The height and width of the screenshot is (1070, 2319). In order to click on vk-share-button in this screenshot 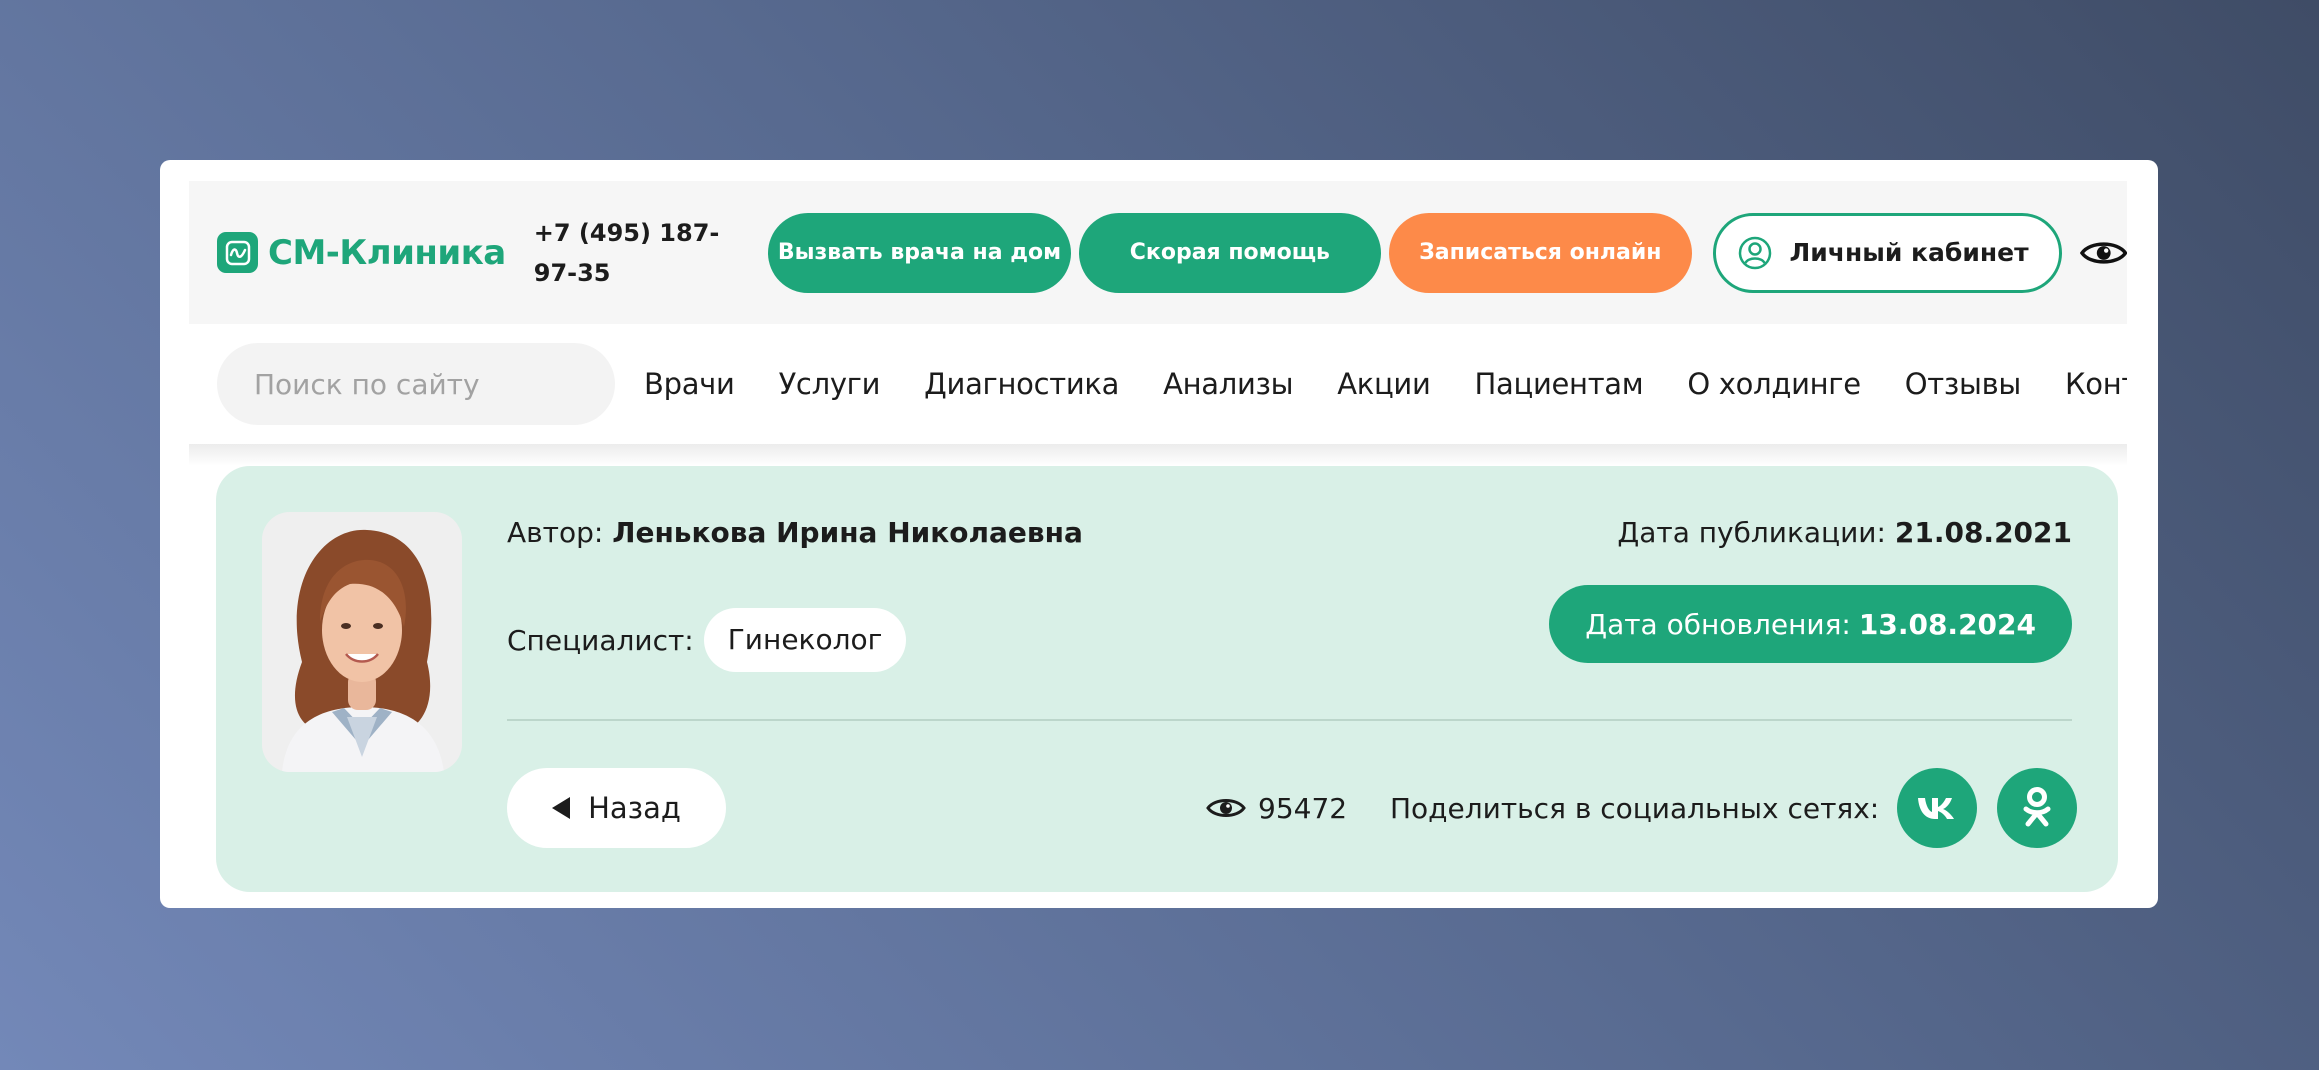, I will do `click(1937, 808)`.